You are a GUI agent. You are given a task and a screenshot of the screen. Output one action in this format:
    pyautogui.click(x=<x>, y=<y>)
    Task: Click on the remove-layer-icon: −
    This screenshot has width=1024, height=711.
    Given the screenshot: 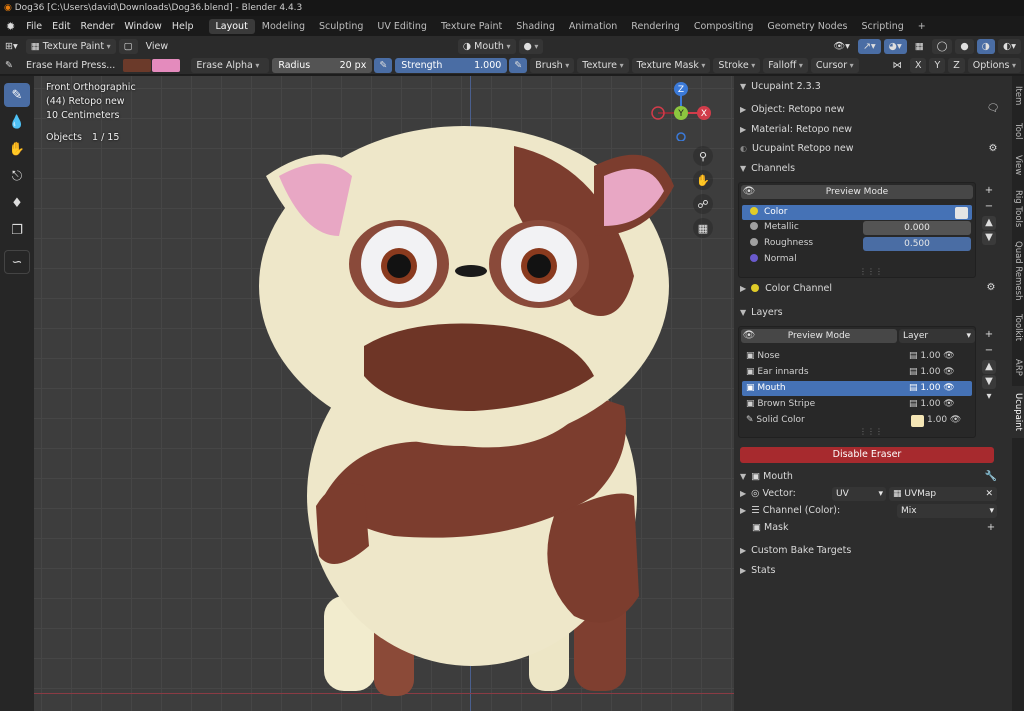 What is the action you would take?
    pyautogui.click(x=989, y=351)
    